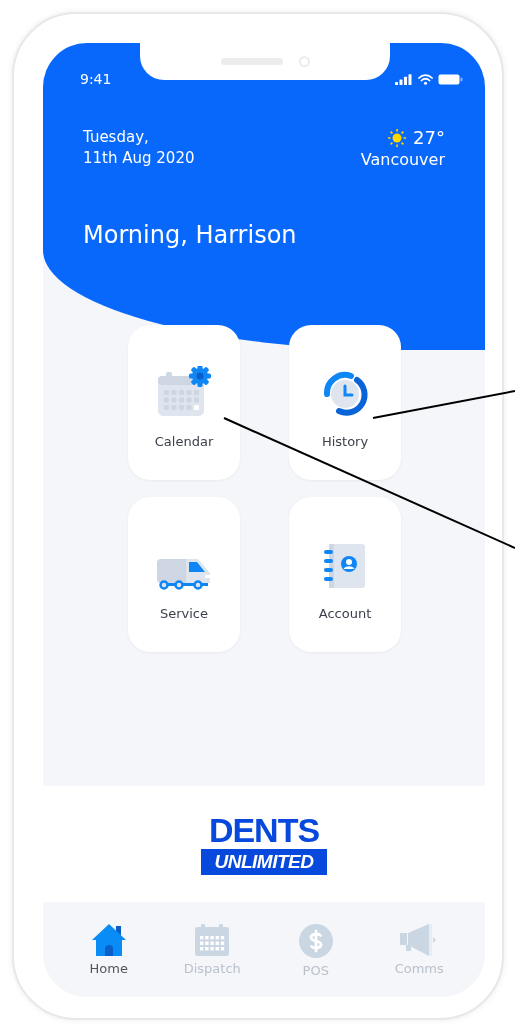 The image size is (515, 1025). Describe the element at coordinates (116, 137) in the screenshot. I see `date-text: Tuesday,` at that location.